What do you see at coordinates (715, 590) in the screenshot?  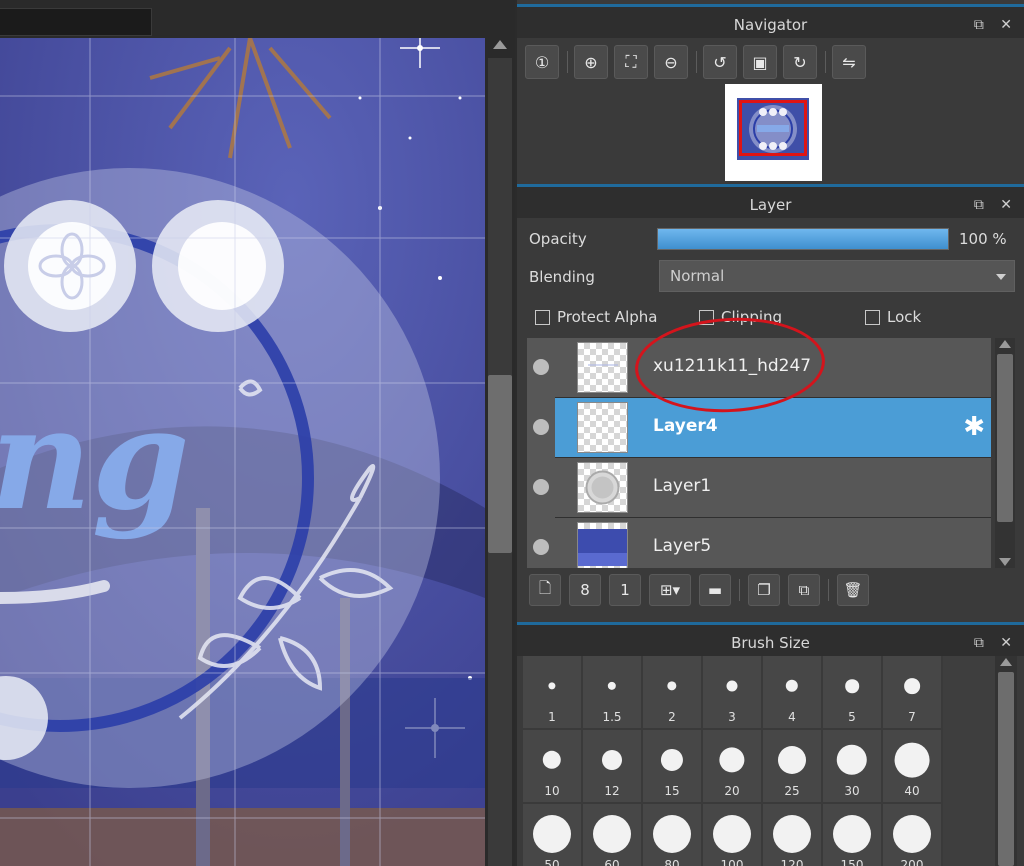 I see `folder-icon: ▬` at bounding box center [715, 590].